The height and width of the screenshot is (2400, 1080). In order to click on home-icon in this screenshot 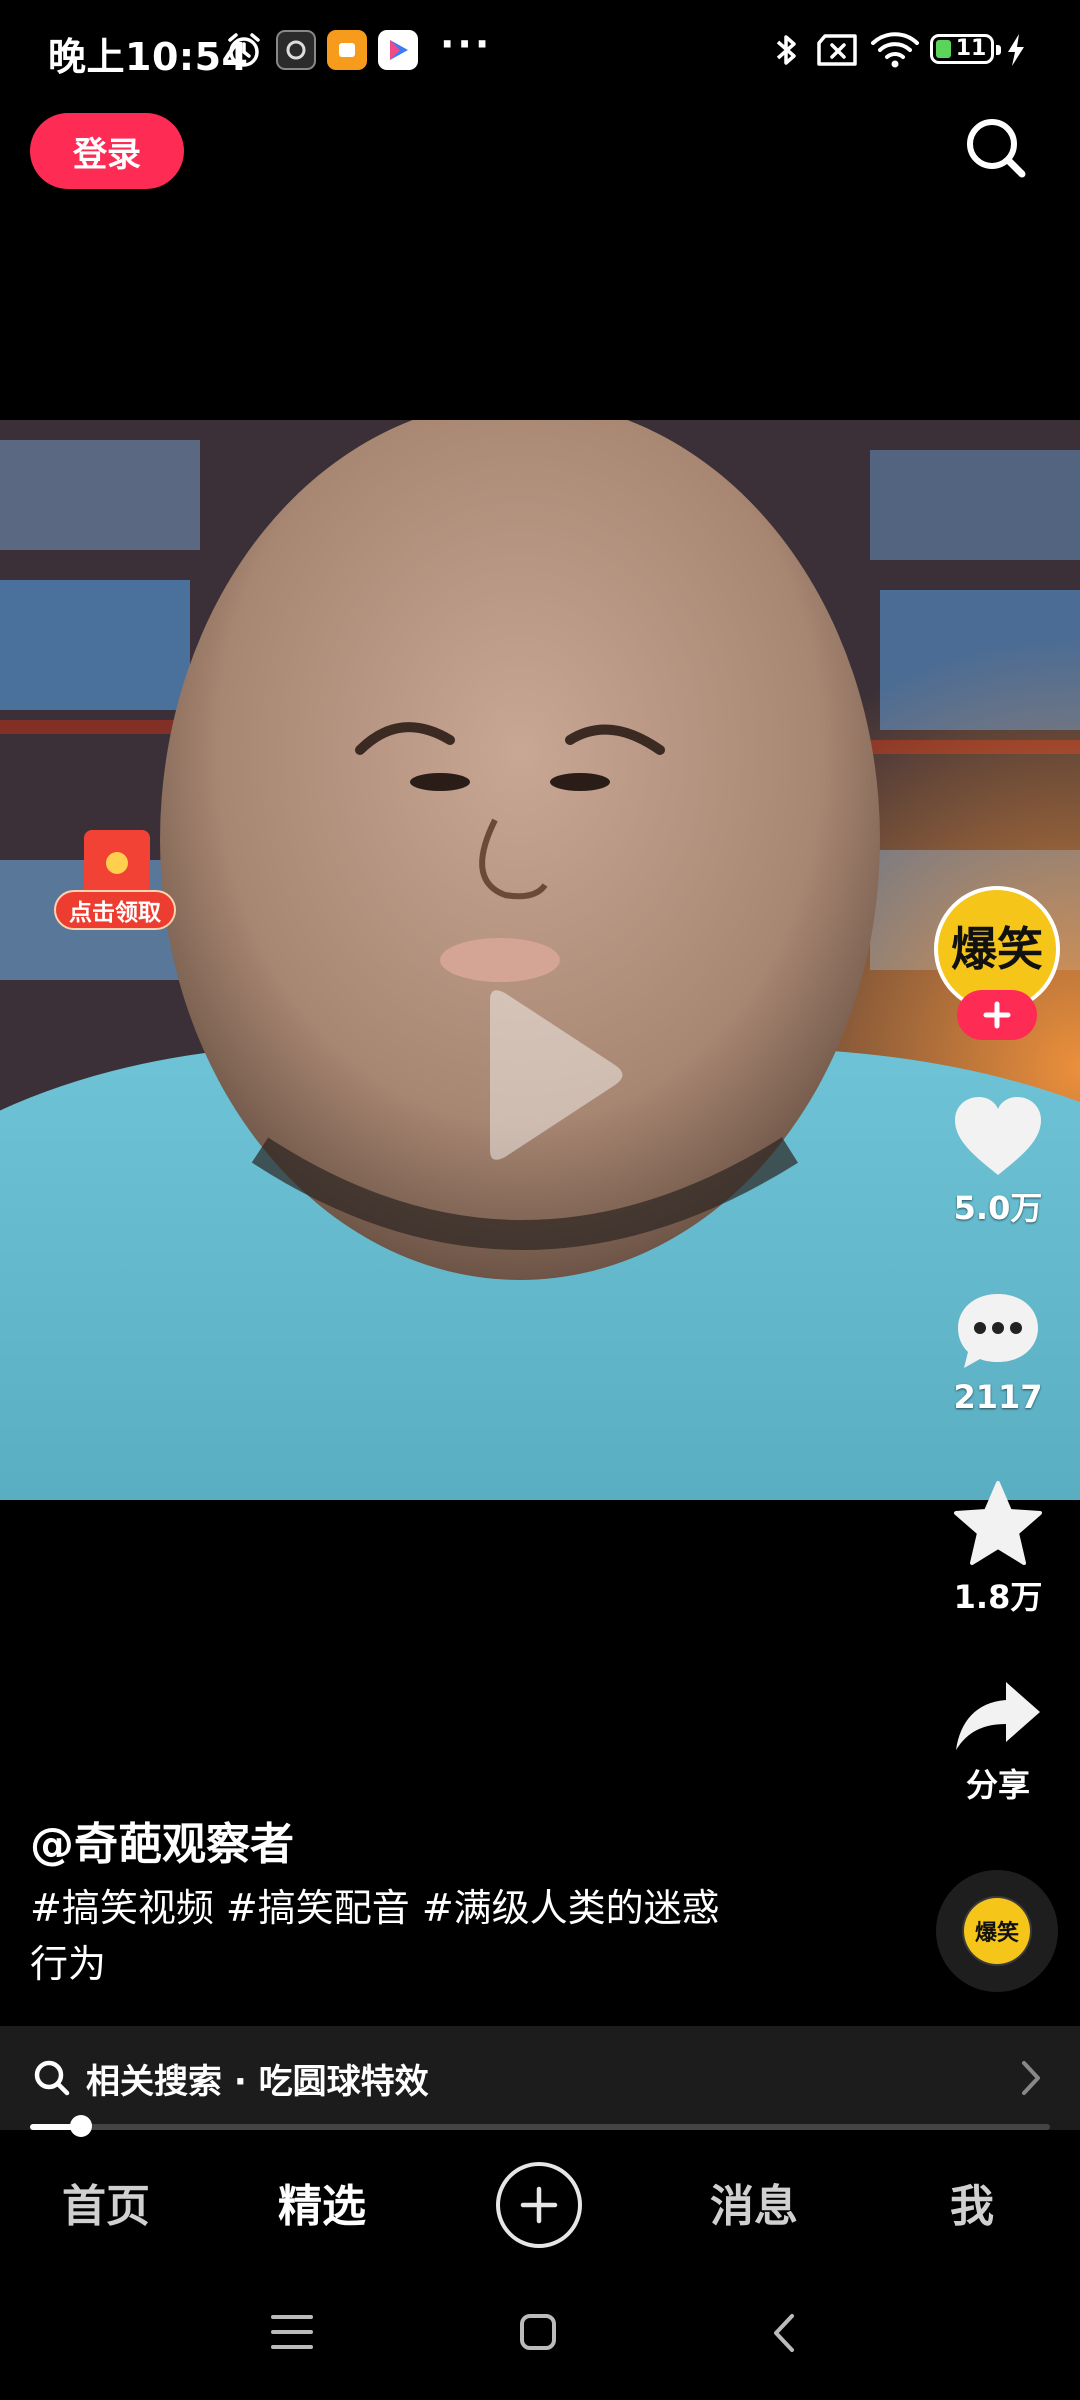, I will do `click(538, 2332)`.